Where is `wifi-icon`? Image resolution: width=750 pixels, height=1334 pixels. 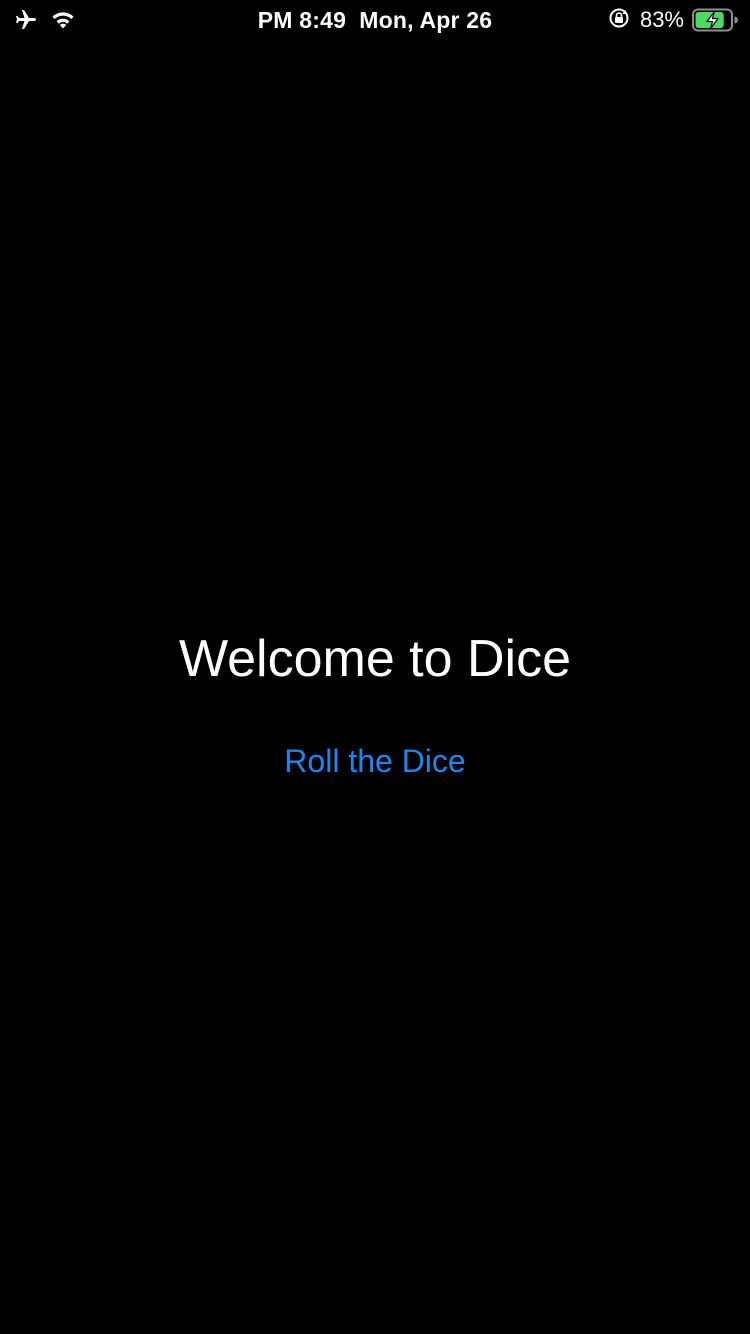
wifi-icon is located at coordinates (63, 20).